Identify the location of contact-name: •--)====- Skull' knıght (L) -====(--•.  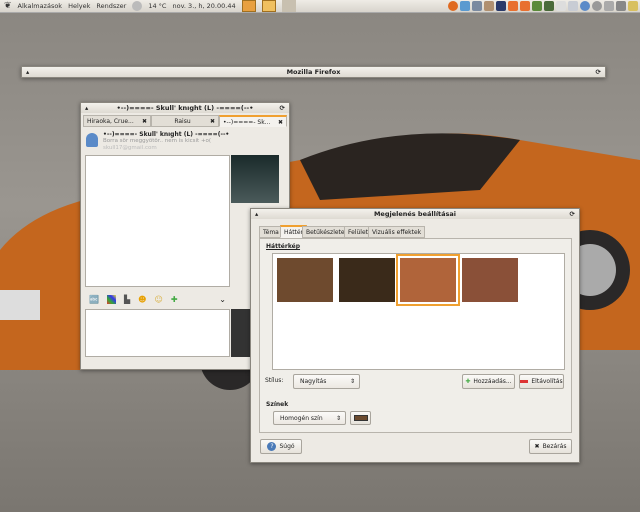
(166, 134).